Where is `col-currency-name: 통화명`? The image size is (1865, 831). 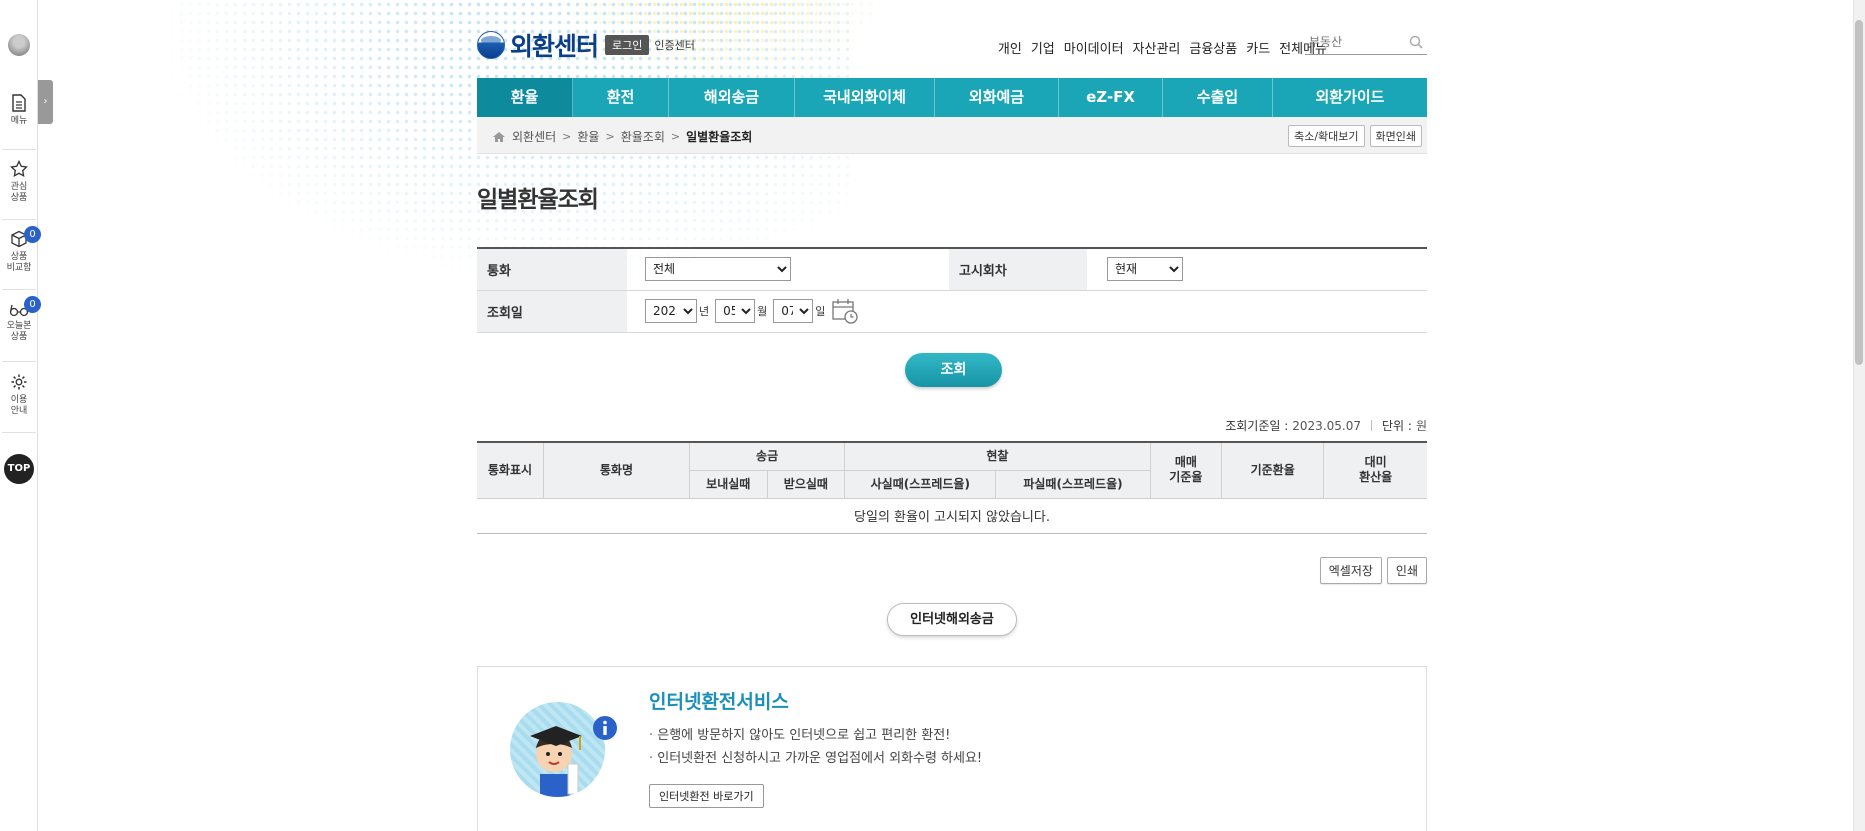
col-currency-name: 통화명 is located at coordinates (616, 470).